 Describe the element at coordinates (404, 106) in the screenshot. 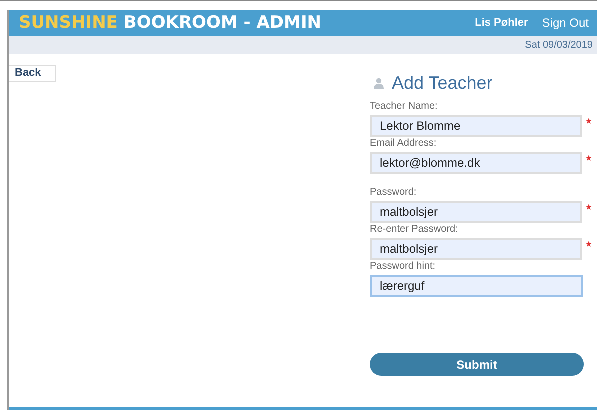

I see `field-label: Teacher Name:` at that location.